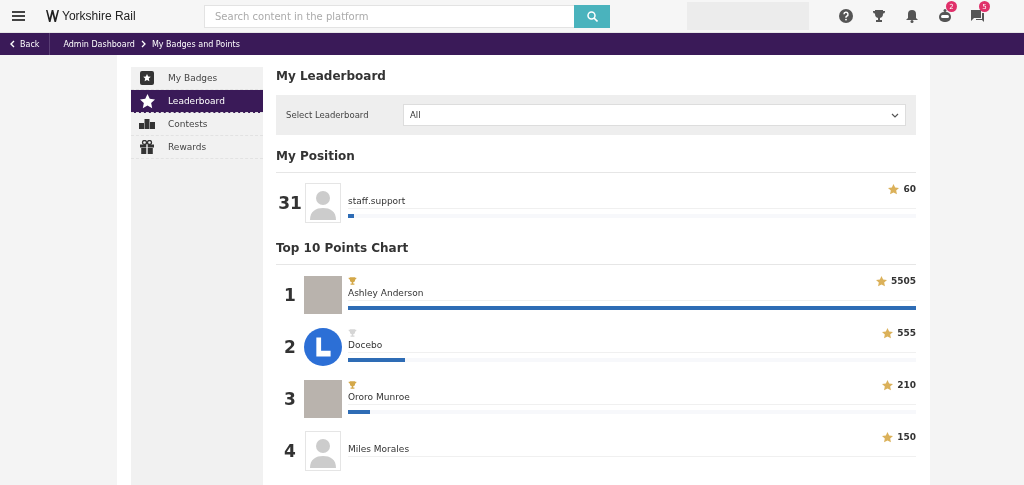 This screenshot has width=1024, height=485. I want to click on sidebar-item: Rewards, so click(197, 147).